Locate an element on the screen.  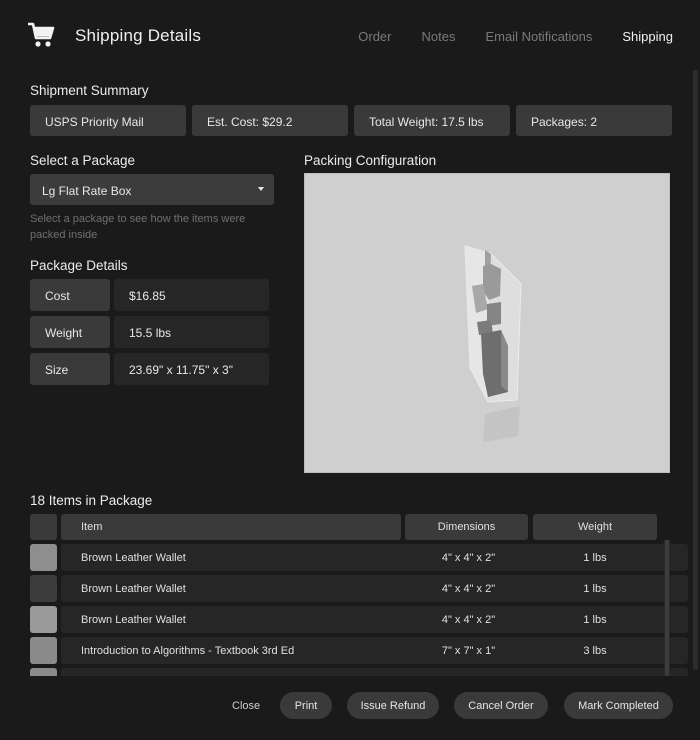
column-header-weight: Weight is located at coordinates (595, 527).